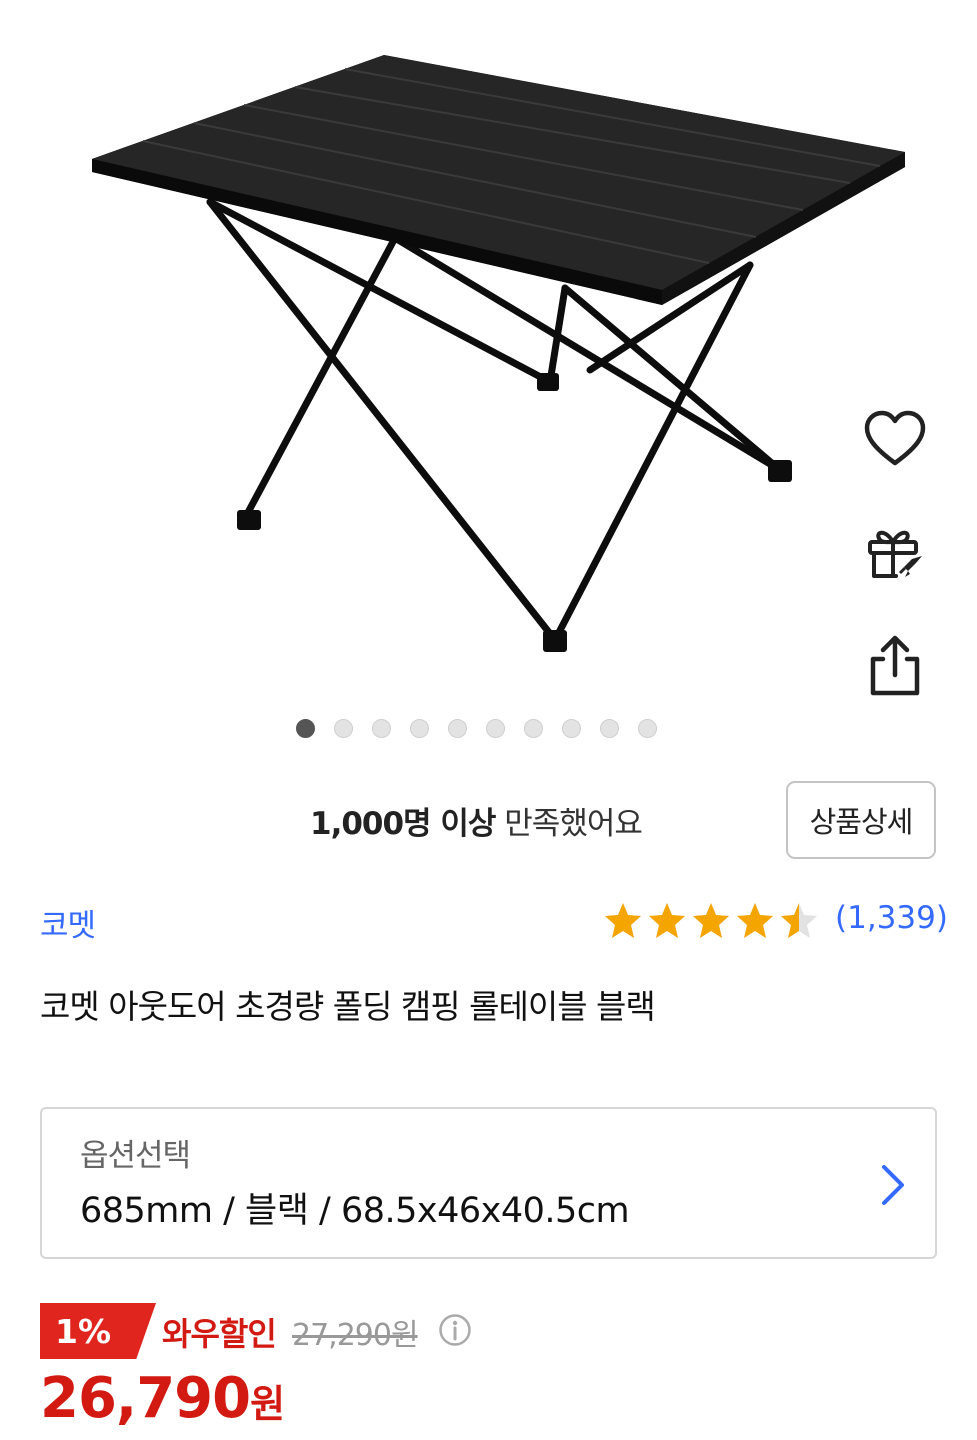 The width and height of the screenshot is (977, 1440). Describe the element at coordinates (498, 180) in the screenshot. I see `table-top` at that location.